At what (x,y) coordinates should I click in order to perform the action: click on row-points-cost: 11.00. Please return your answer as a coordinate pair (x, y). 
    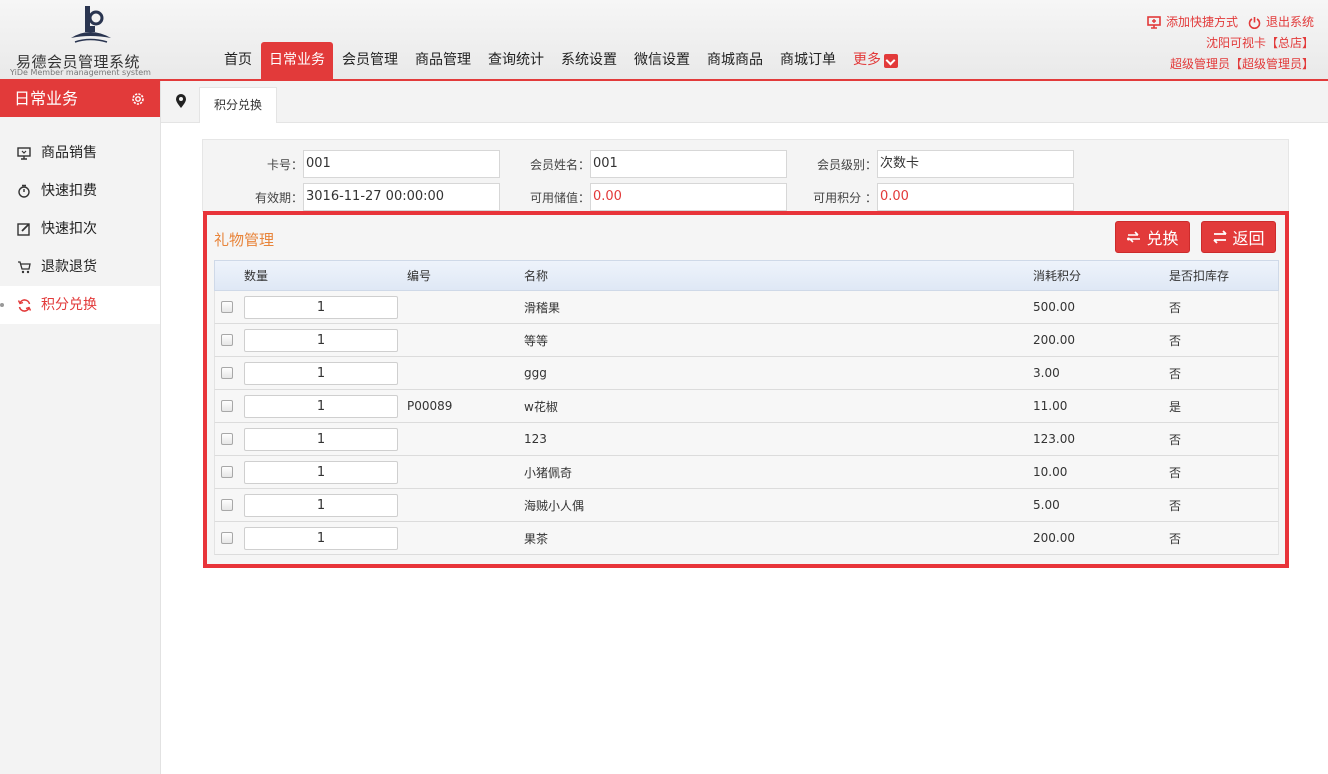
    Looking at the image, I should click on (1050, 406).